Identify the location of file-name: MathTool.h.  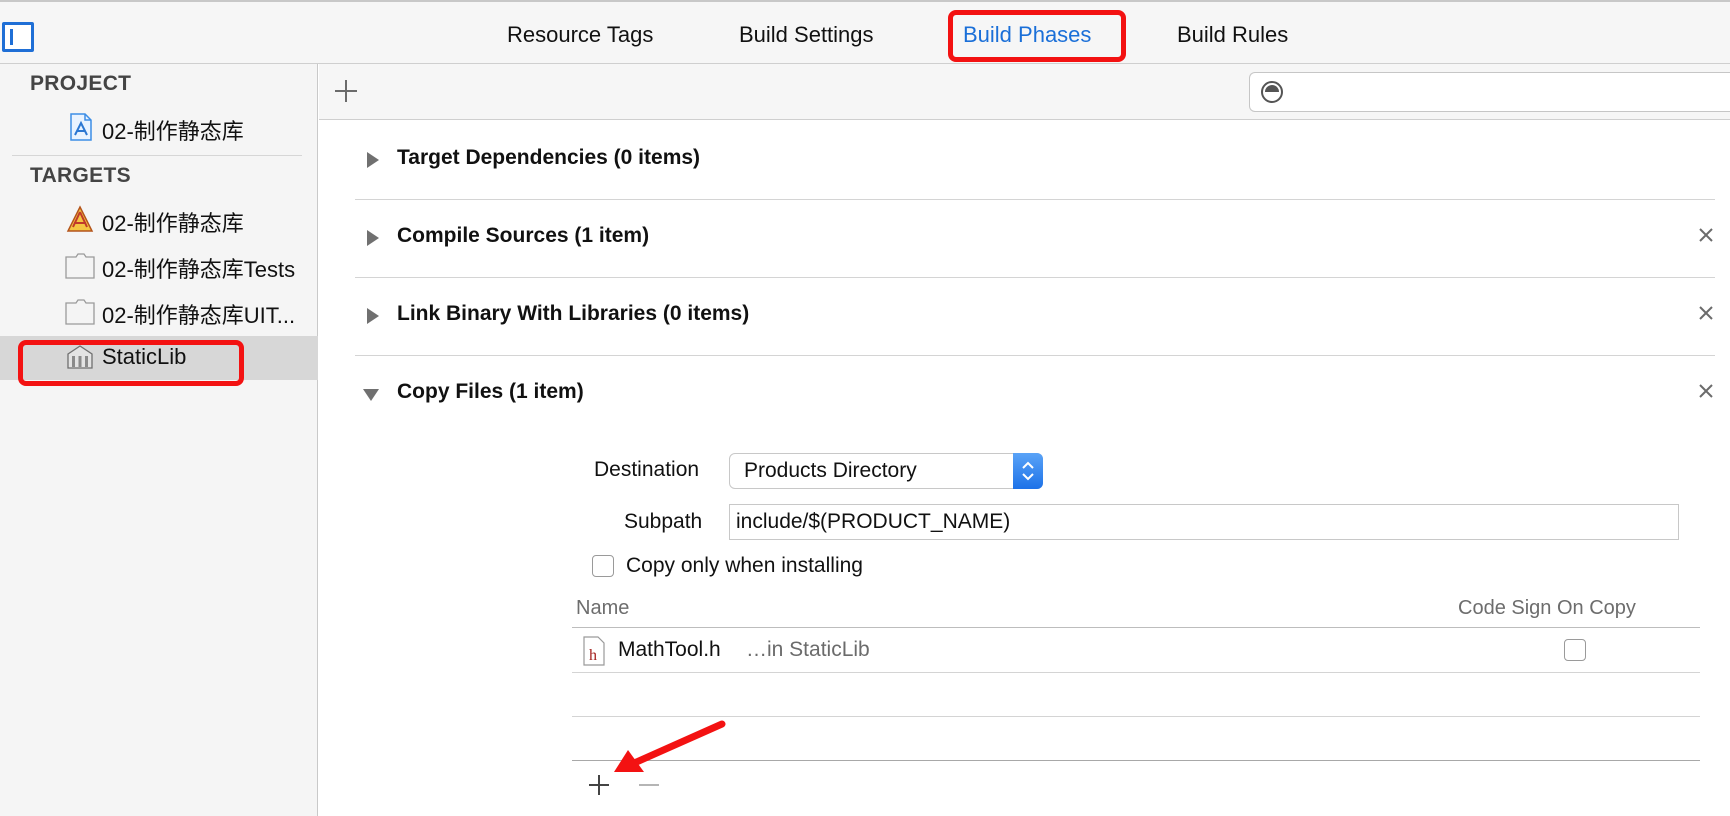
(669, 649).